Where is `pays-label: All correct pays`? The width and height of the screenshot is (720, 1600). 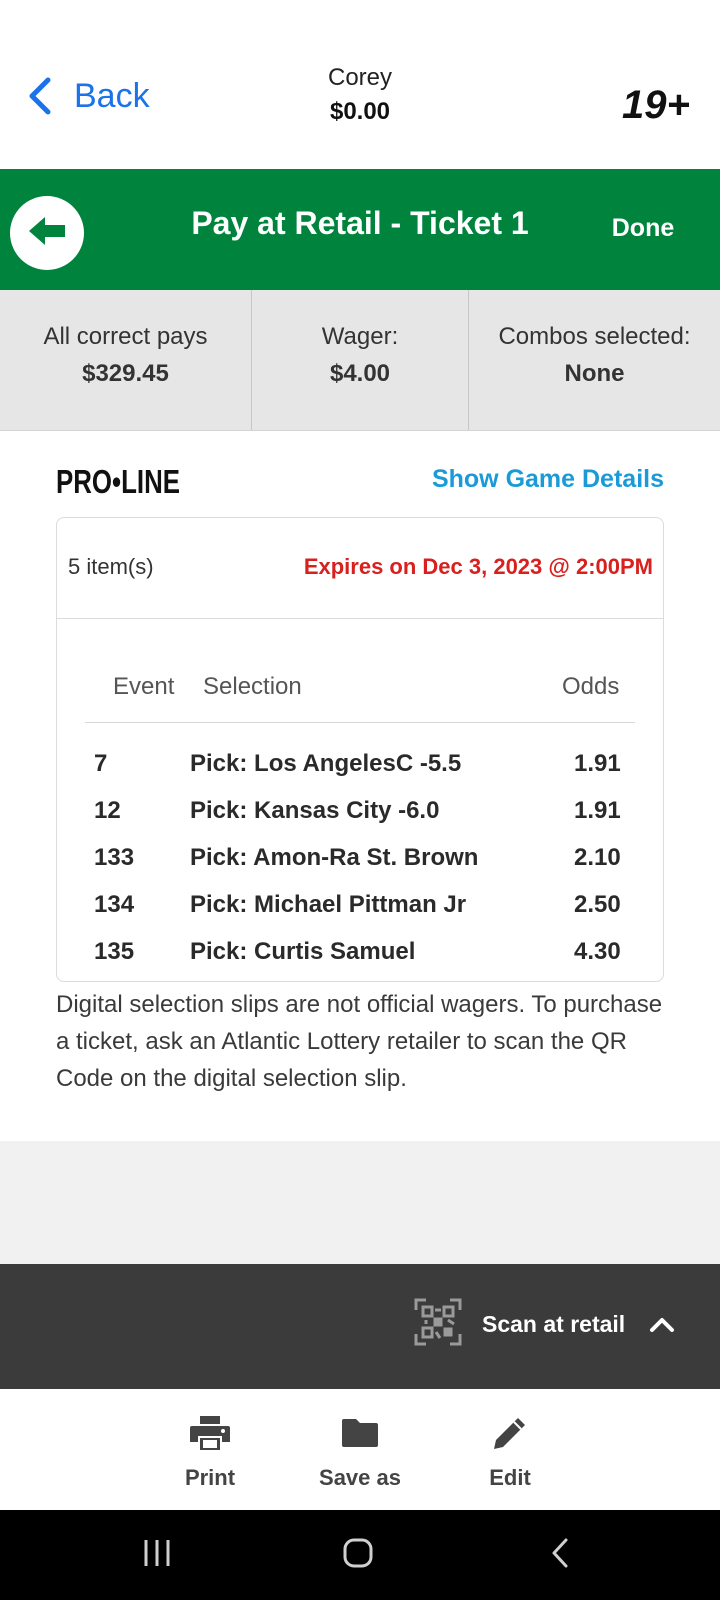
pays-label: All correct pays is located at coordinates (125, 336).